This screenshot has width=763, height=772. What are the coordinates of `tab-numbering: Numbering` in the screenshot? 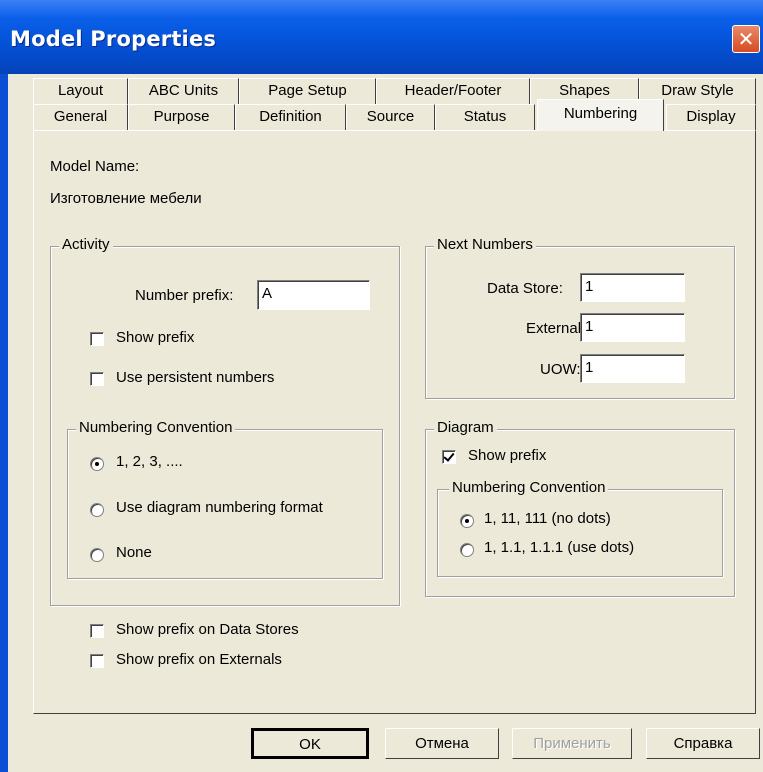 It's located at (600, 115).